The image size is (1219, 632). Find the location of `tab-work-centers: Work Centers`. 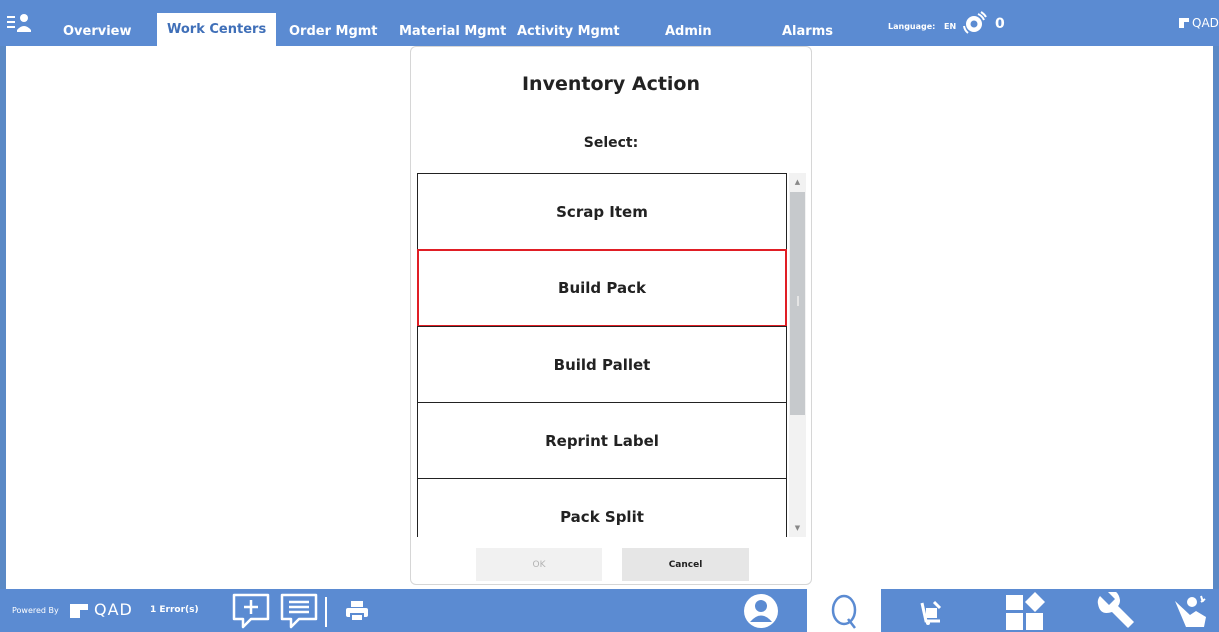

tab-work-centers: Work Centers is located at coordinates (217, 29).